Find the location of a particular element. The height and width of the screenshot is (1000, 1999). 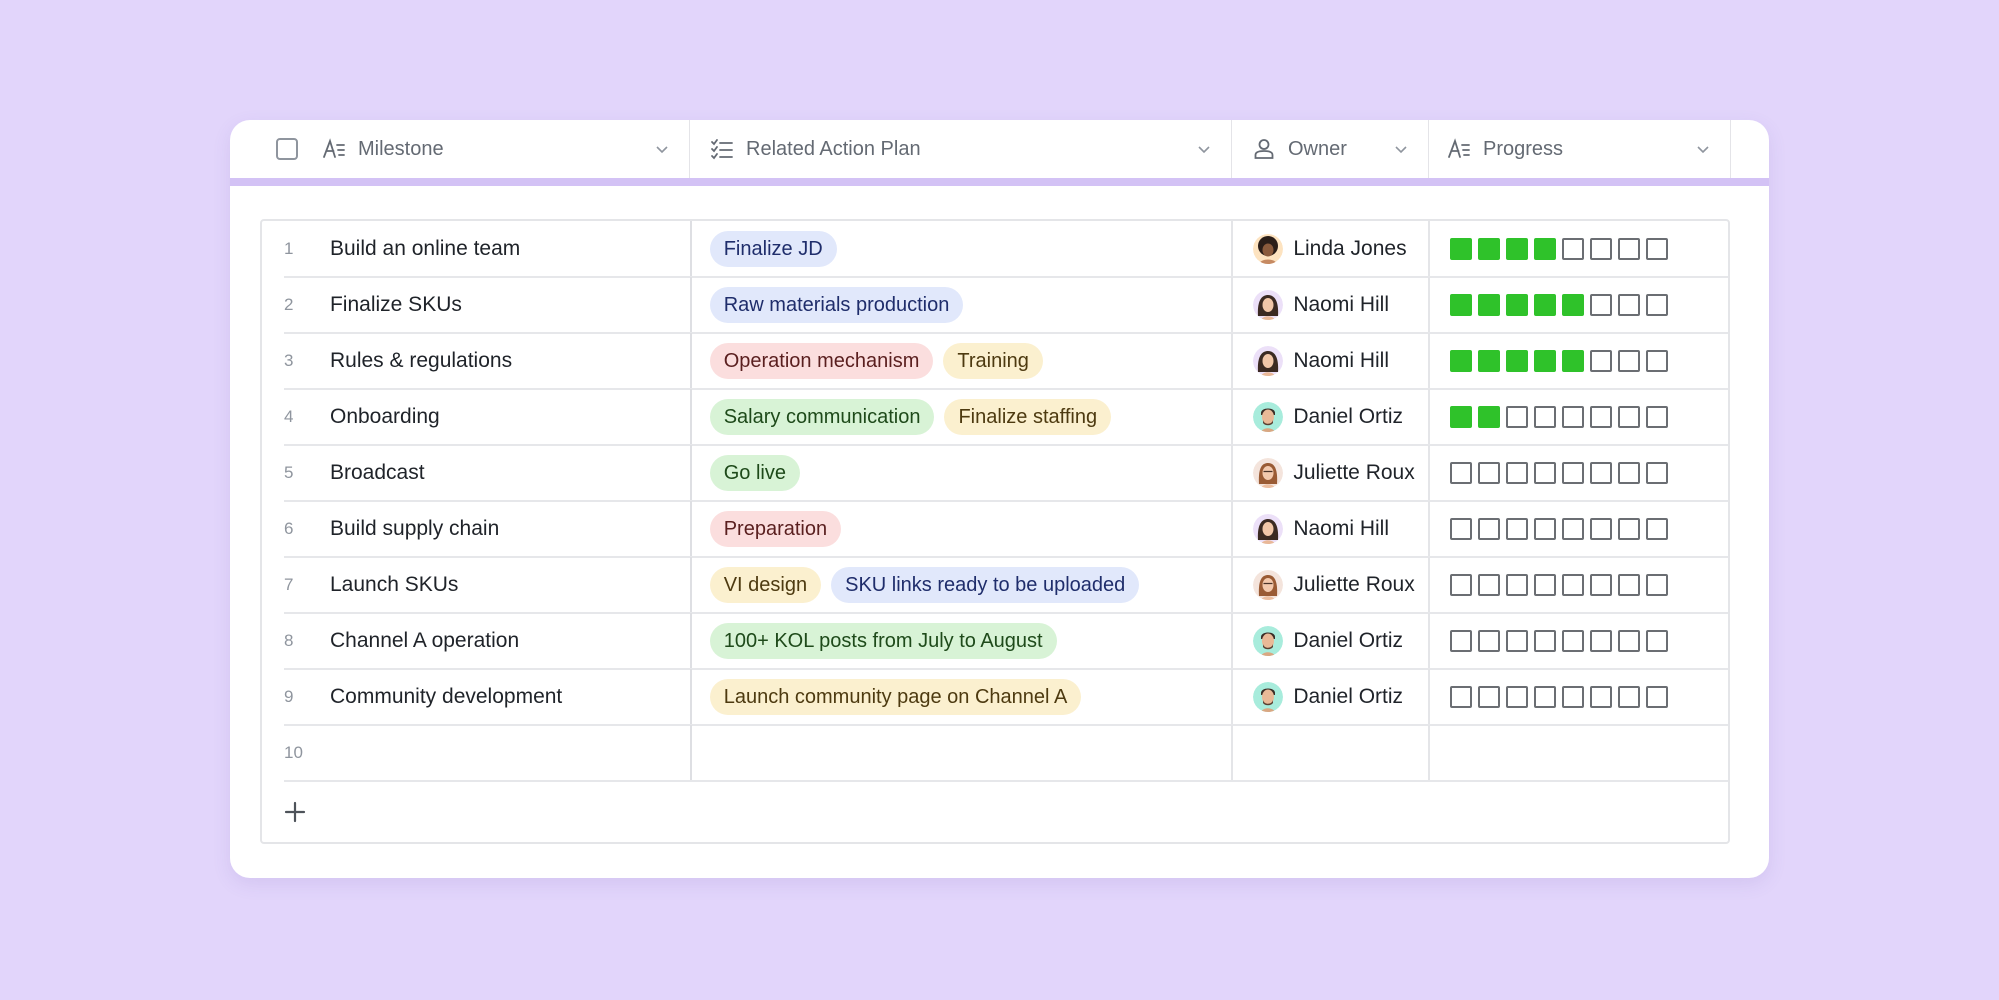

milestone-cell: Broadcast is located at coordinates (499, 473).